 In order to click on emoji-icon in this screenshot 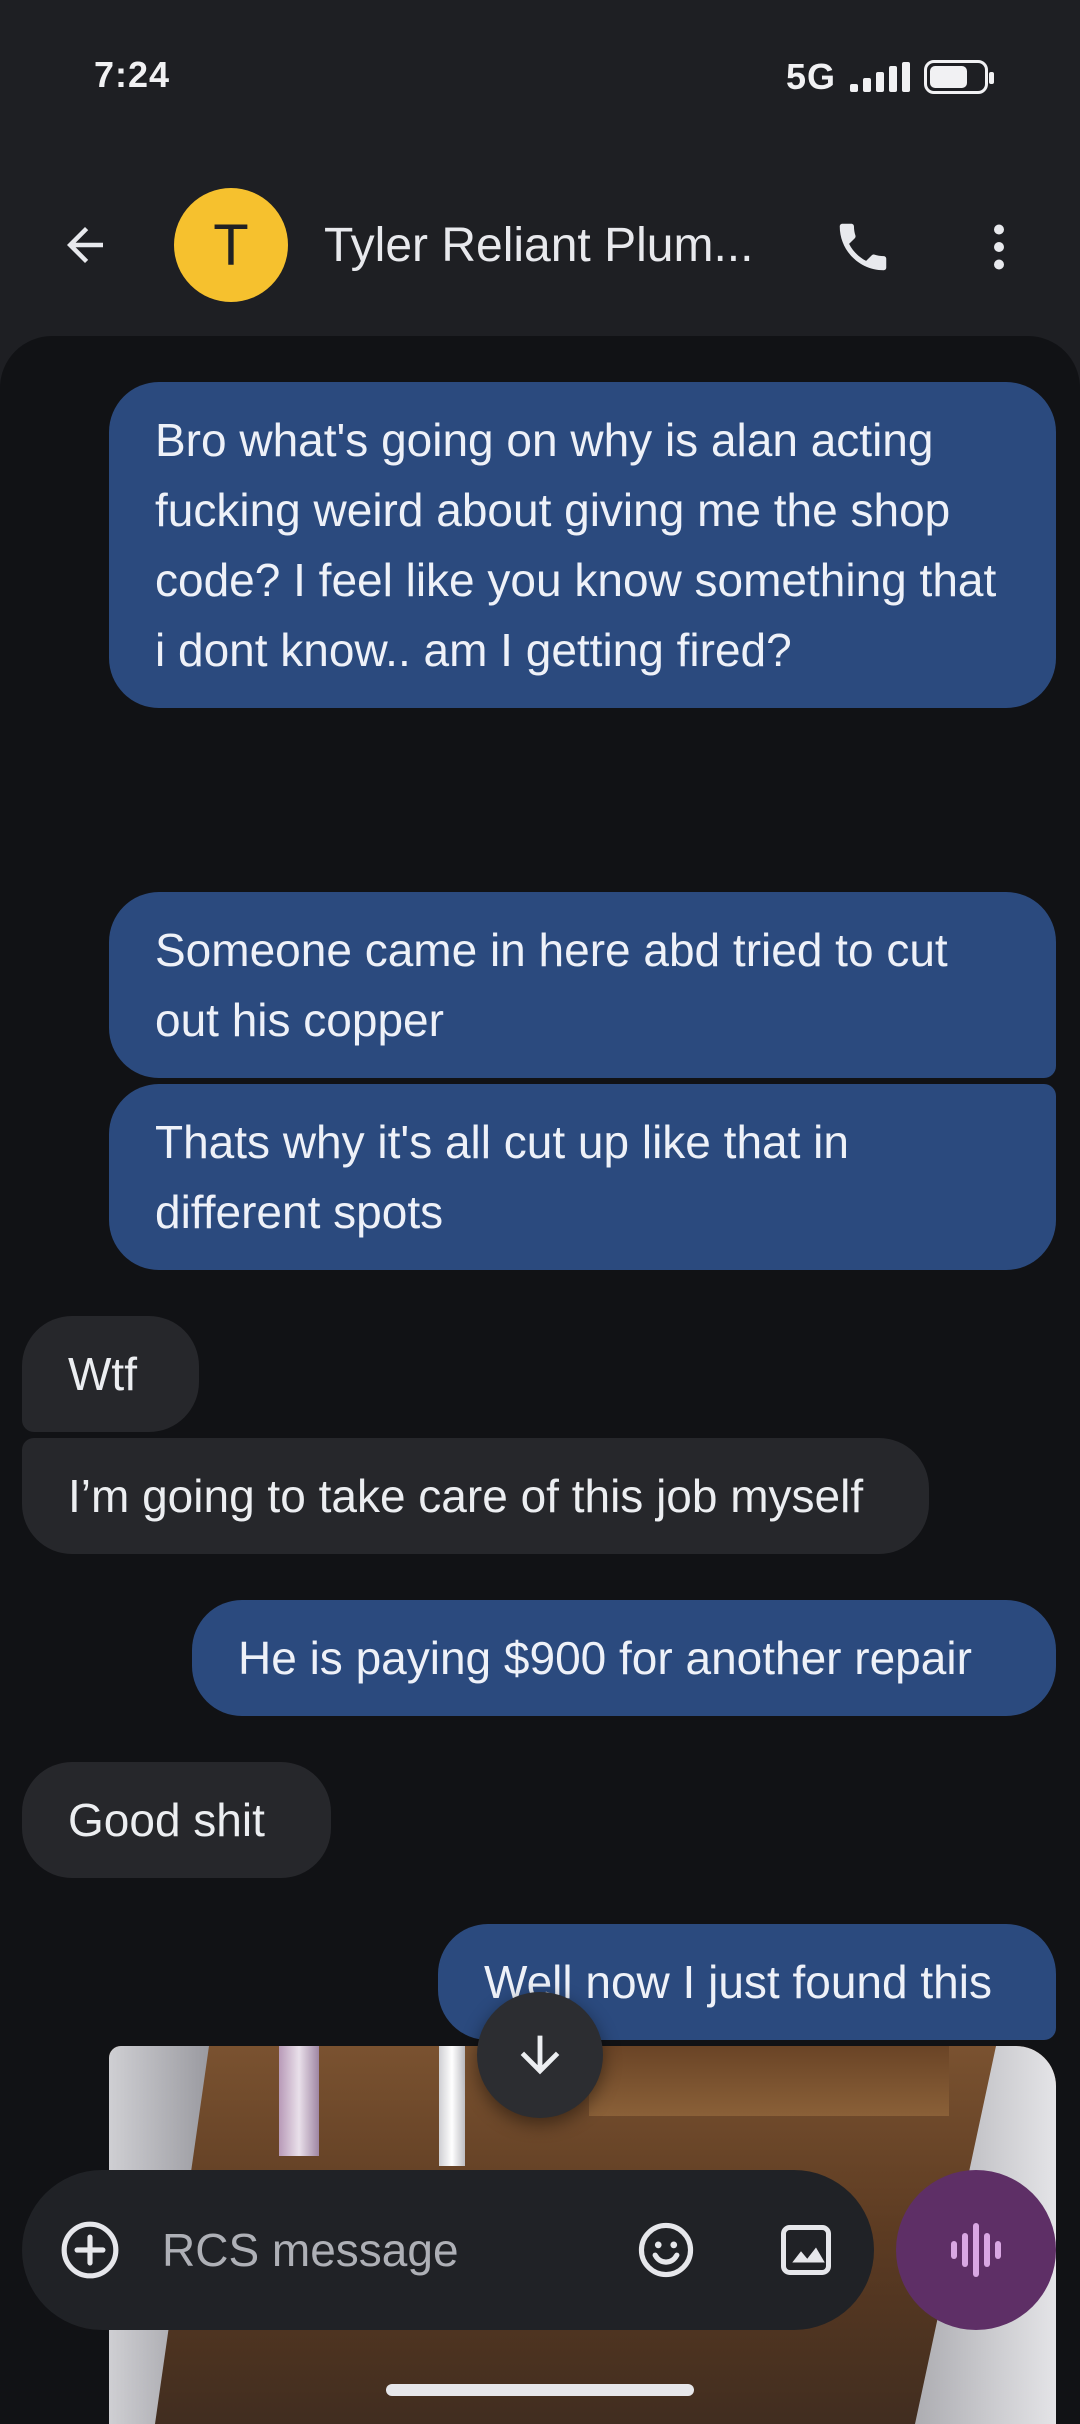, I will do `click(666, 2250)`.